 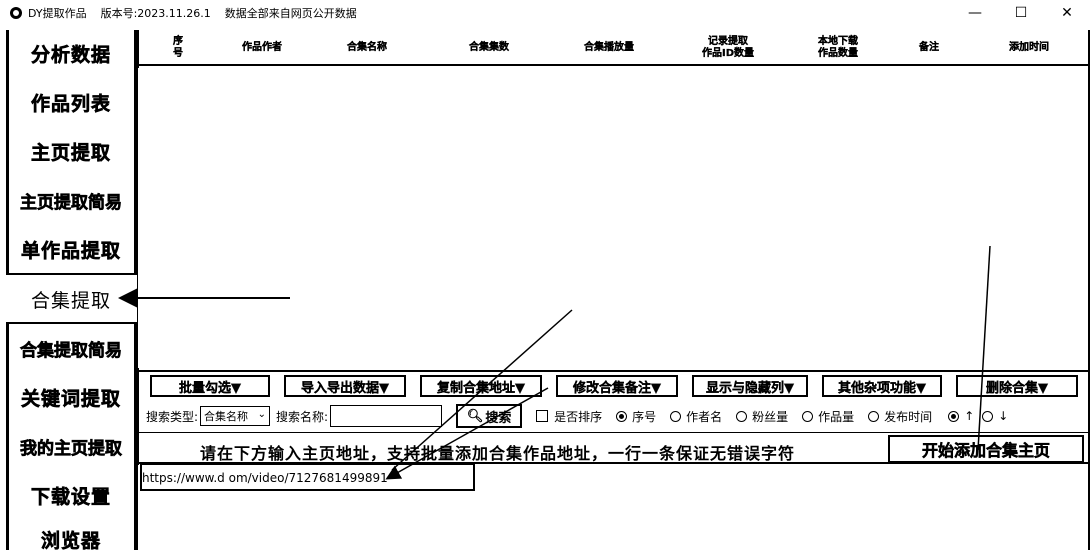 I want to click on instruction-text: 请在下方输入主页地址，支持批量添加合集作品地址，一行一条保证无错误字符, so click(x=498, y=453).